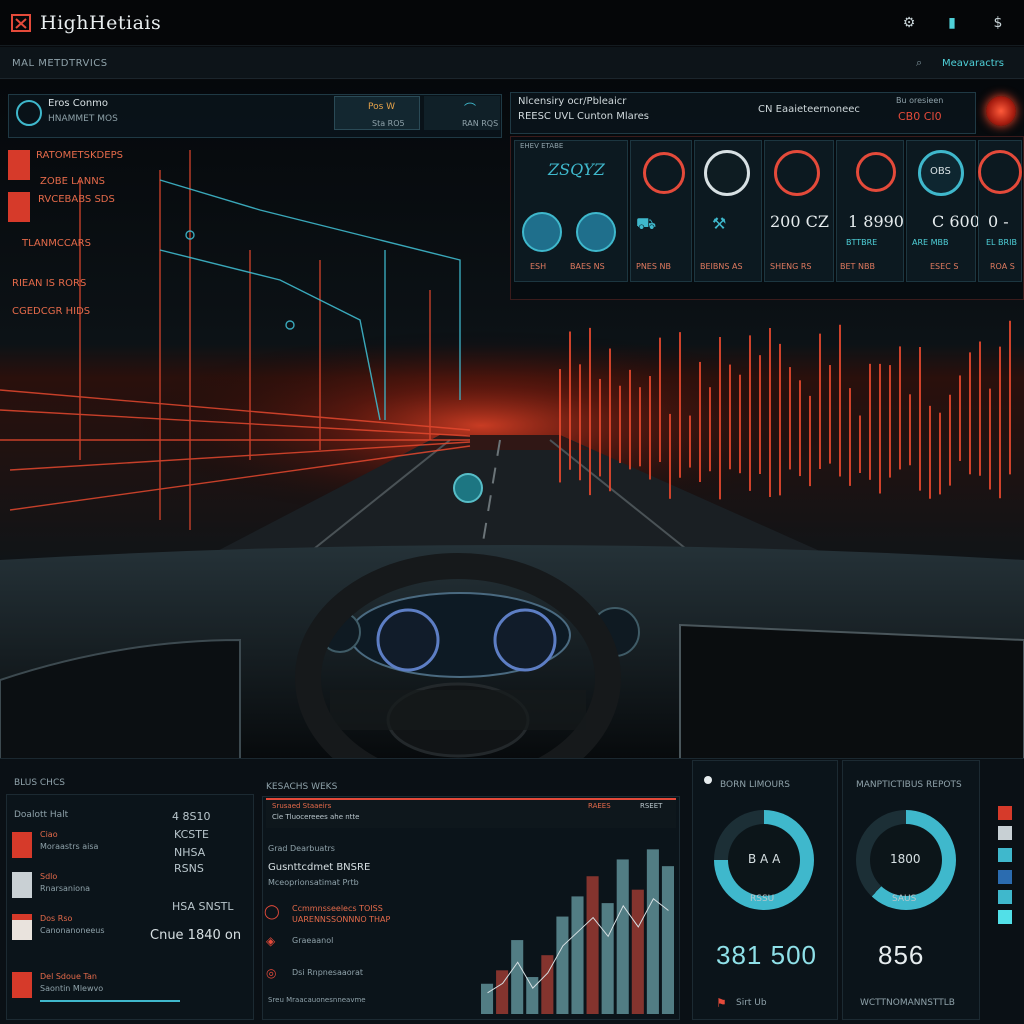 The height and width of the screenshot is (1024, 1024). What do you see at coordinates (797, 173) in the screenshot?
I see `card-3-ring` at bounding box center [797, 173].